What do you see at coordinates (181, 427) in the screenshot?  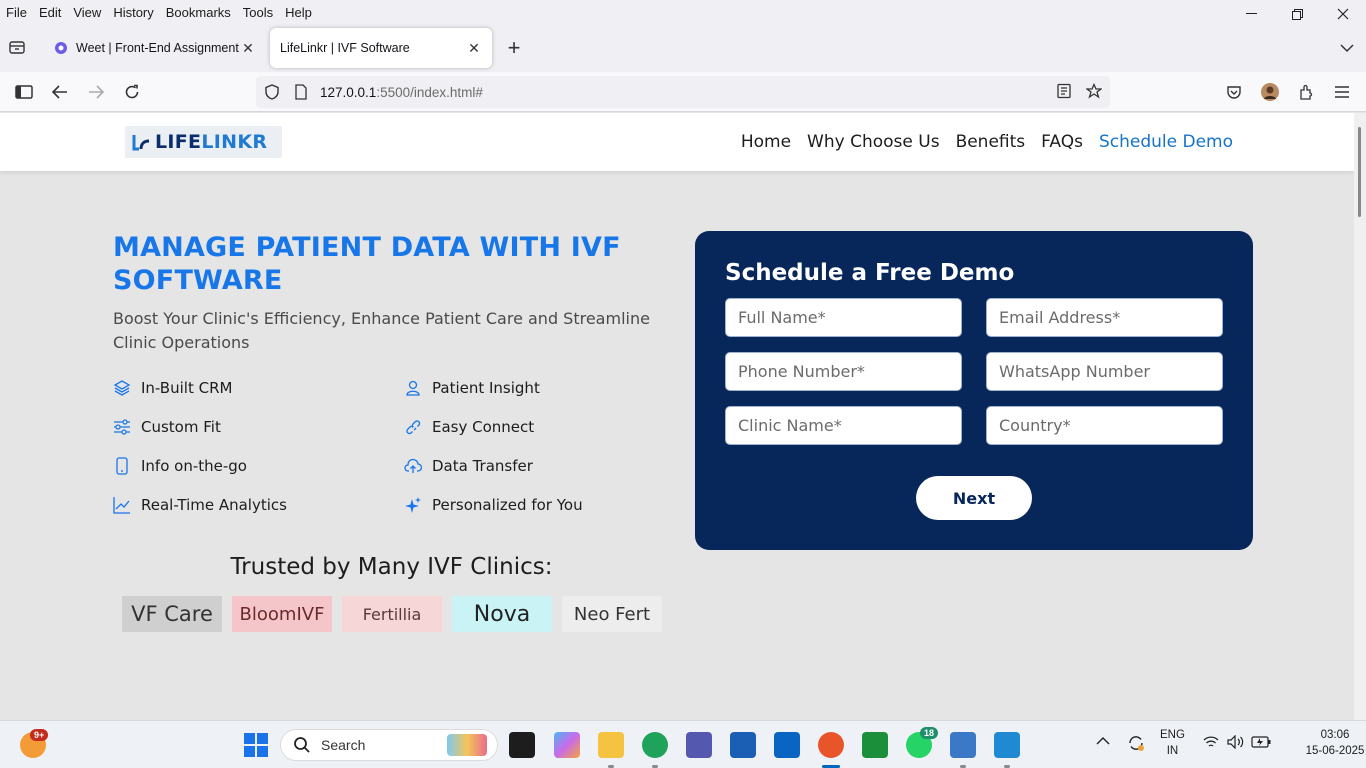 I see `feature-label: Custom Fit` at bounding box center [181, 427].